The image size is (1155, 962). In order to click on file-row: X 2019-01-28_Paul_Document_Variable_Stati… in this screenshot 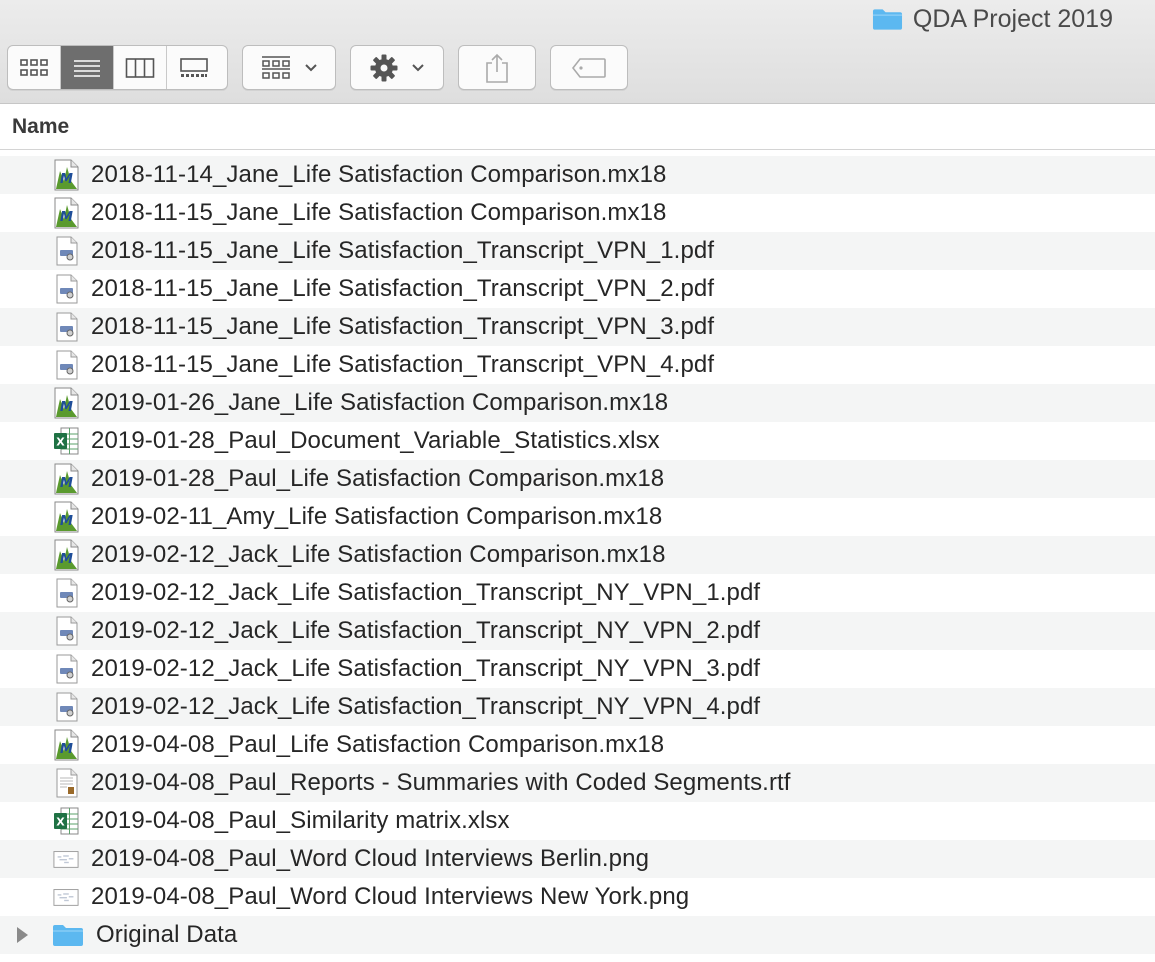, I will do `click(577, 441)`.